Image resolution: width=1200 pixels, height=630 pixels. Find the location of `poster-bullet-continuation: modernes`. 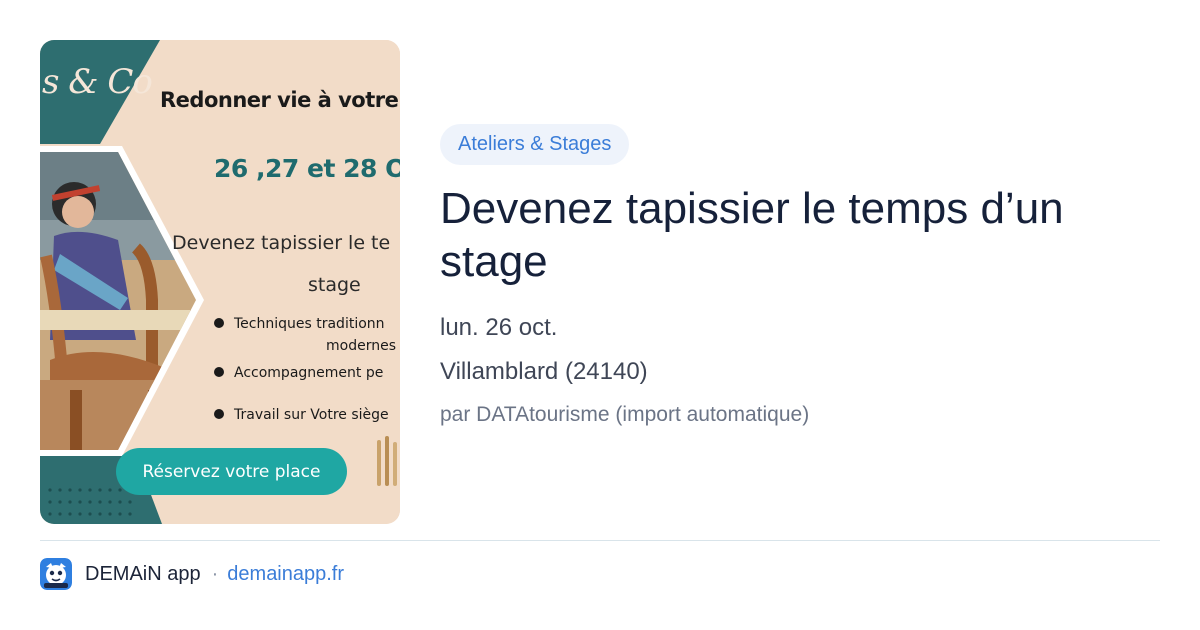

poster-bullet-continuation: modernes is located at coordinates (361, 346).